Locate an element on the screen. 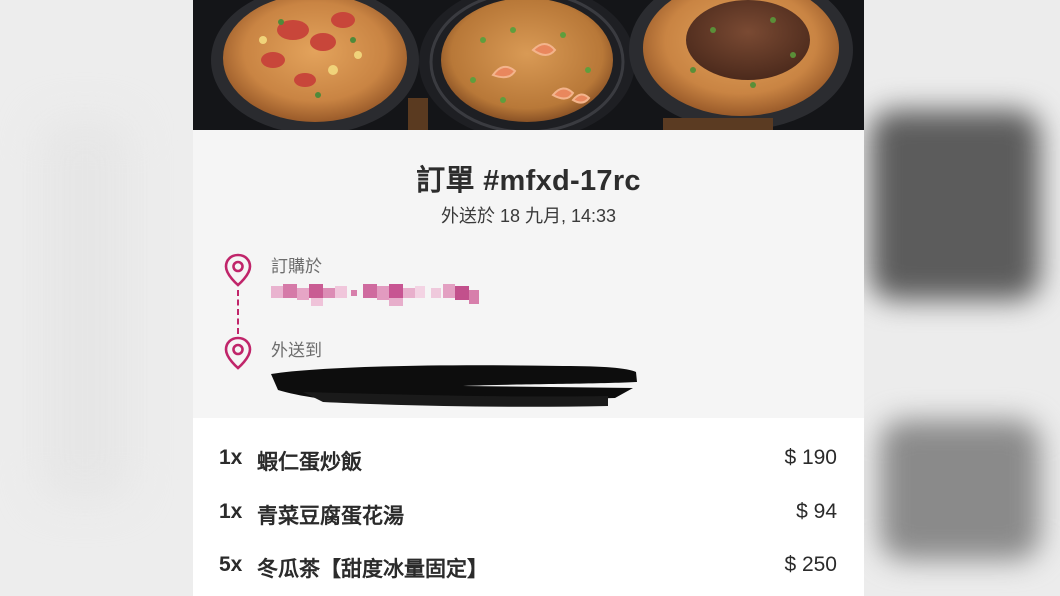 Image resolution: width=1060 pixels, height=596 pixels. item-name: 蝦仁蛋炒飯 is located at coordinates (309, 462).